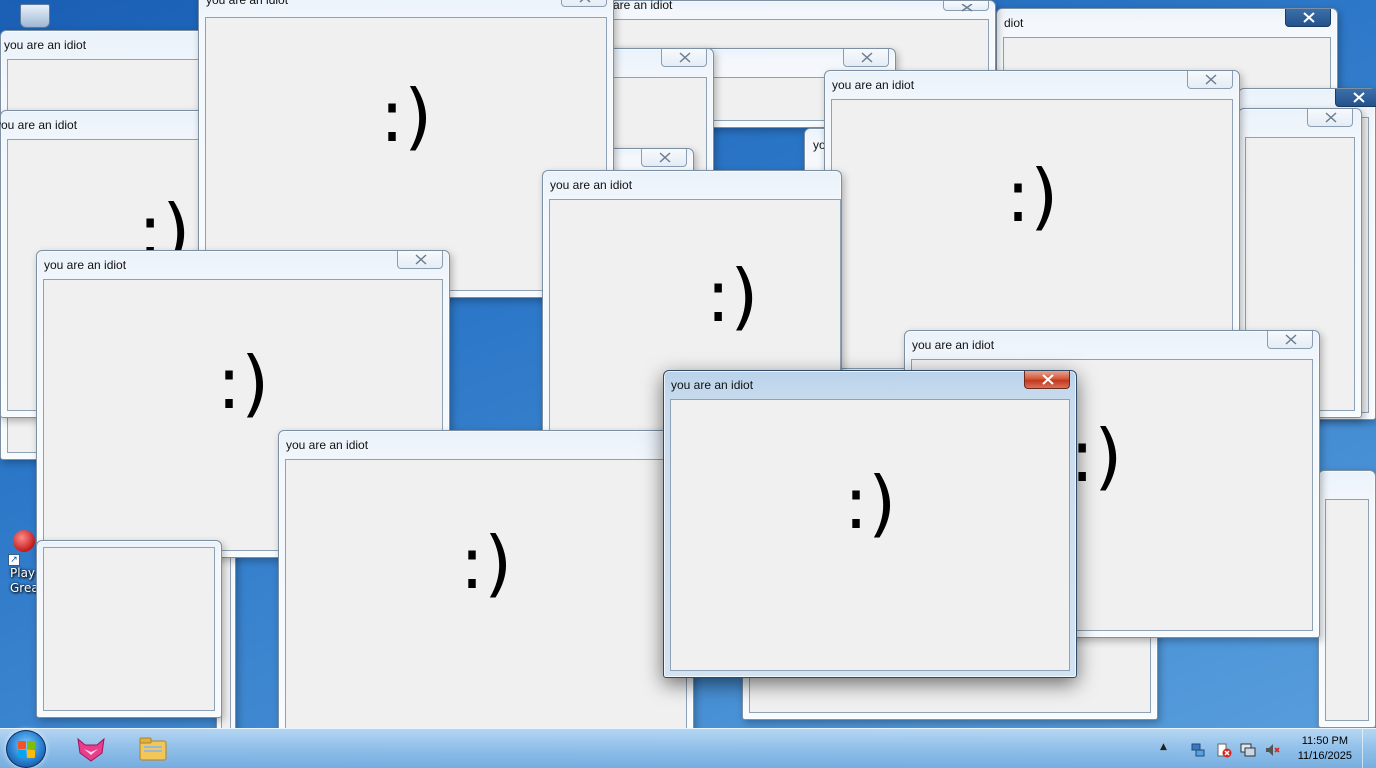  I want to click on popup-window-active: you are an idiot :), so click(870, 524).